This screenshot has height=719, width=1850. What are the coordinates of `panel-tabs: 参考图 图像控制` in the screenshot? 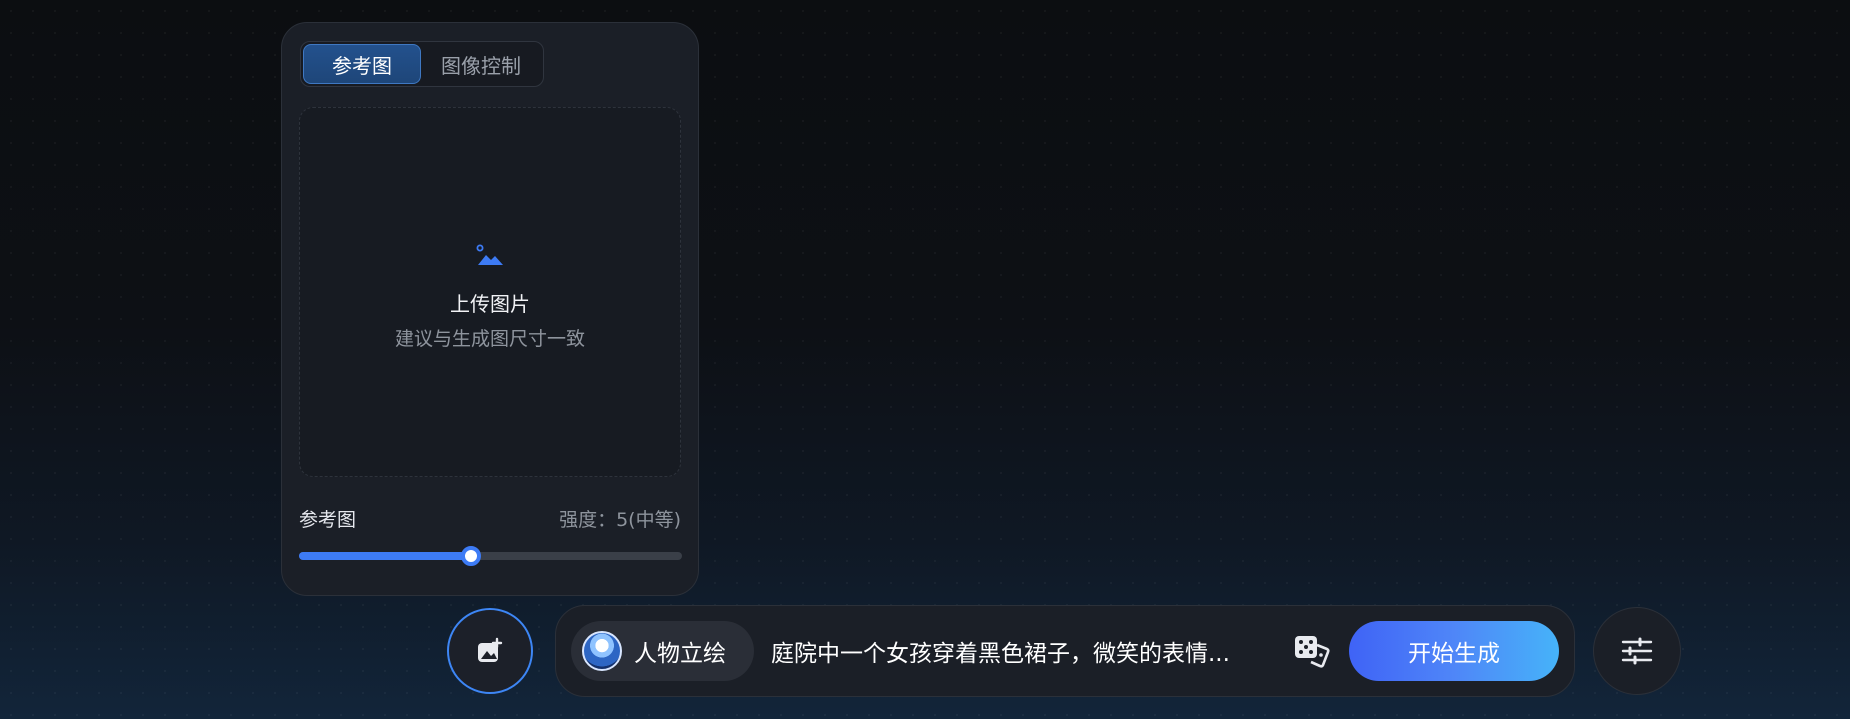 It's located at (422, 64).